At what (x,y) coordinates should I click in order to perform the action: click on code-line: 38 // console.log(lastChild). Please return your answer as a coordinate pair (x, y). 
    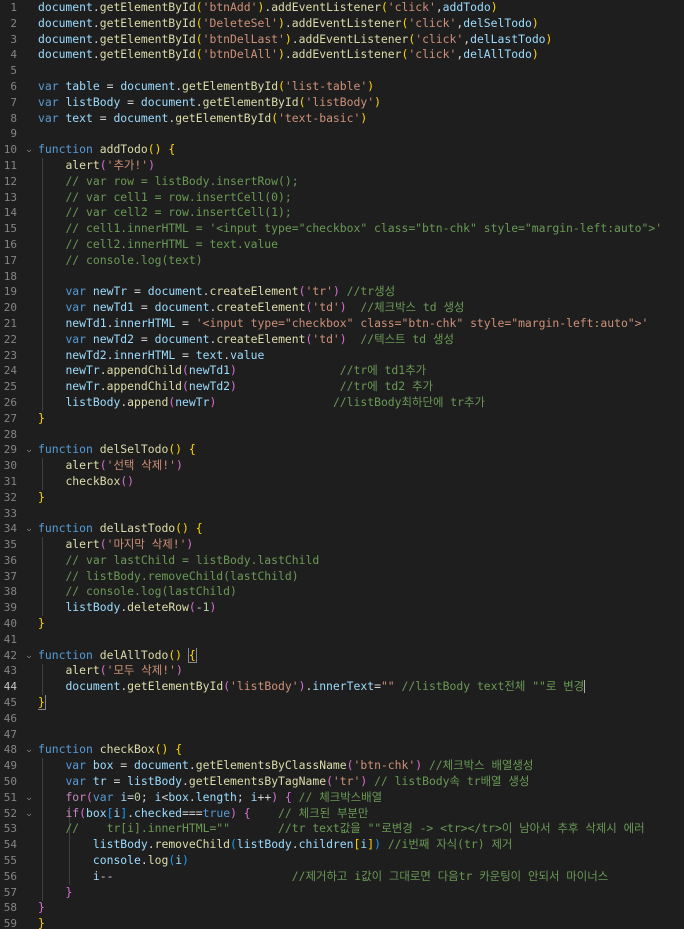
    Looking at the image, I should click on (342, 592).